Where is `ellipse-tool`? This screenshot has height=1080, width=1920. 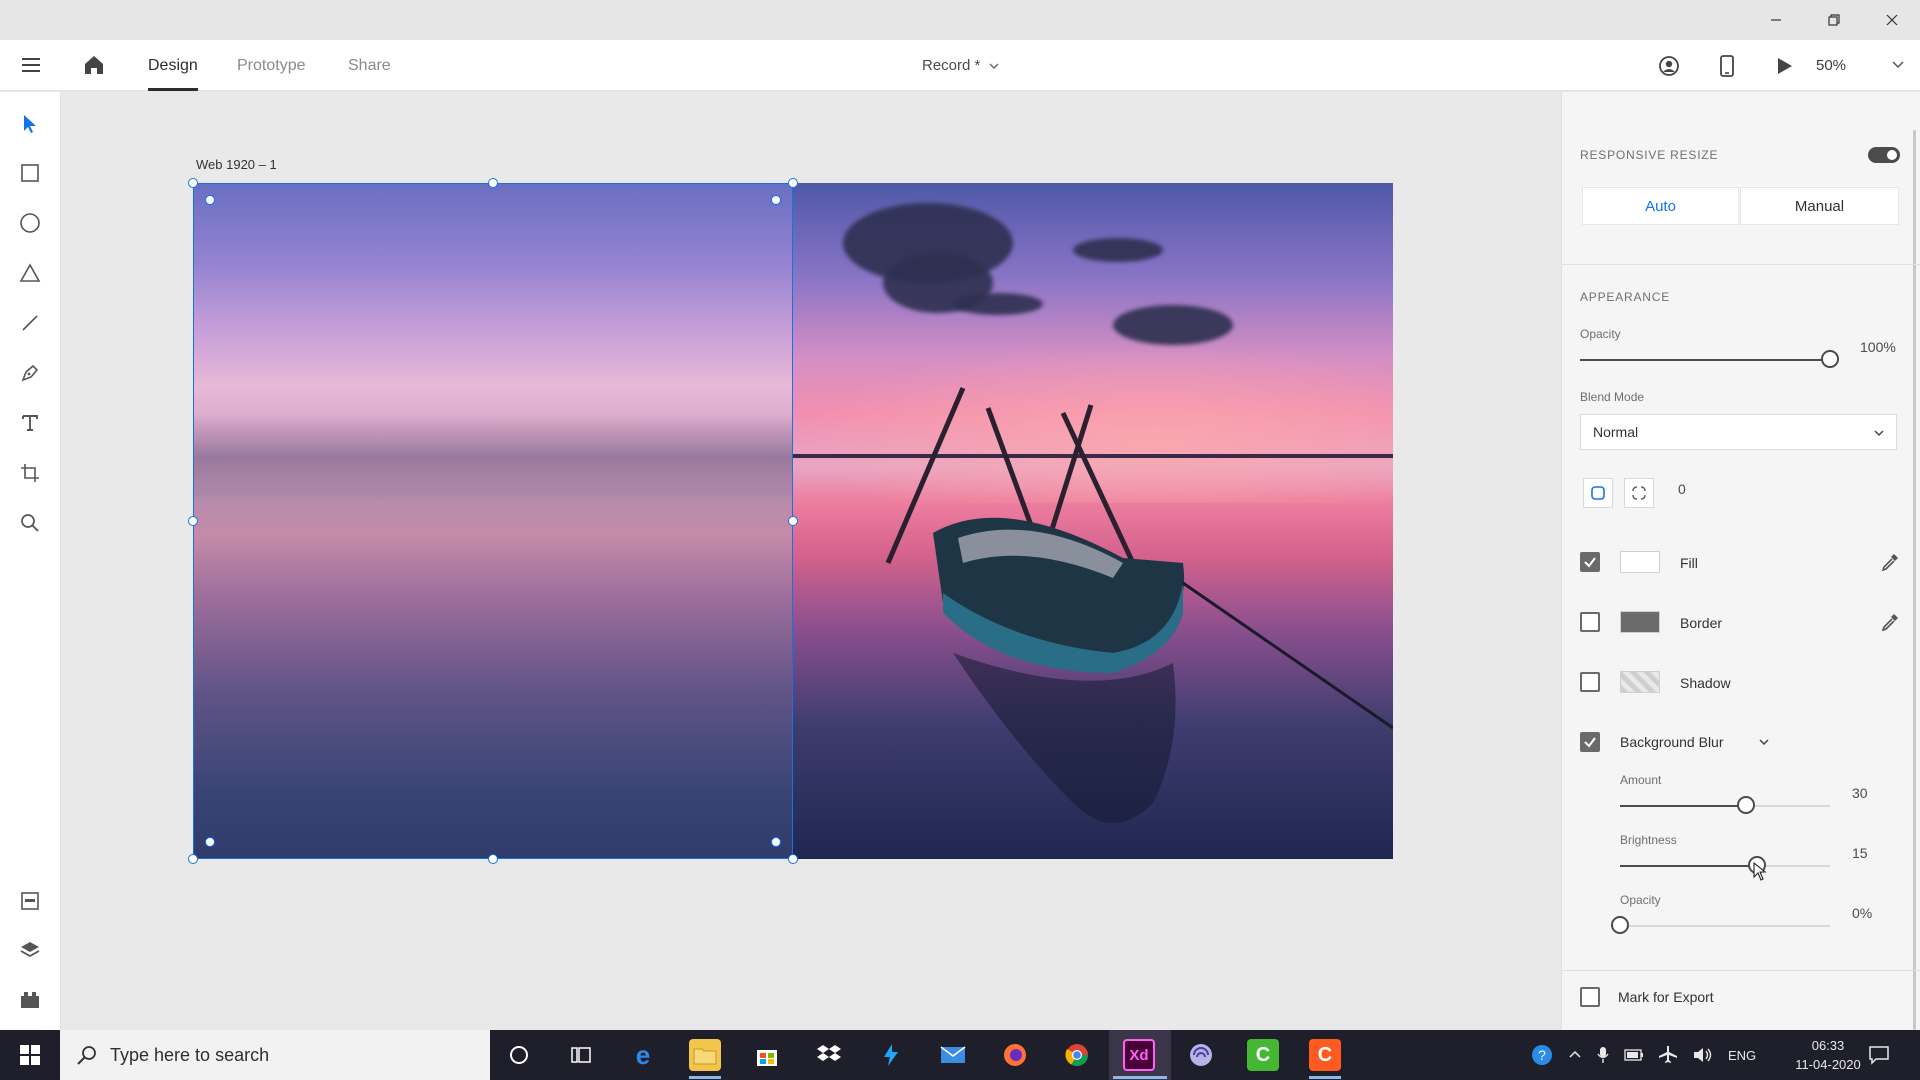 ellipse-tool is located at coordinates (30, 223).